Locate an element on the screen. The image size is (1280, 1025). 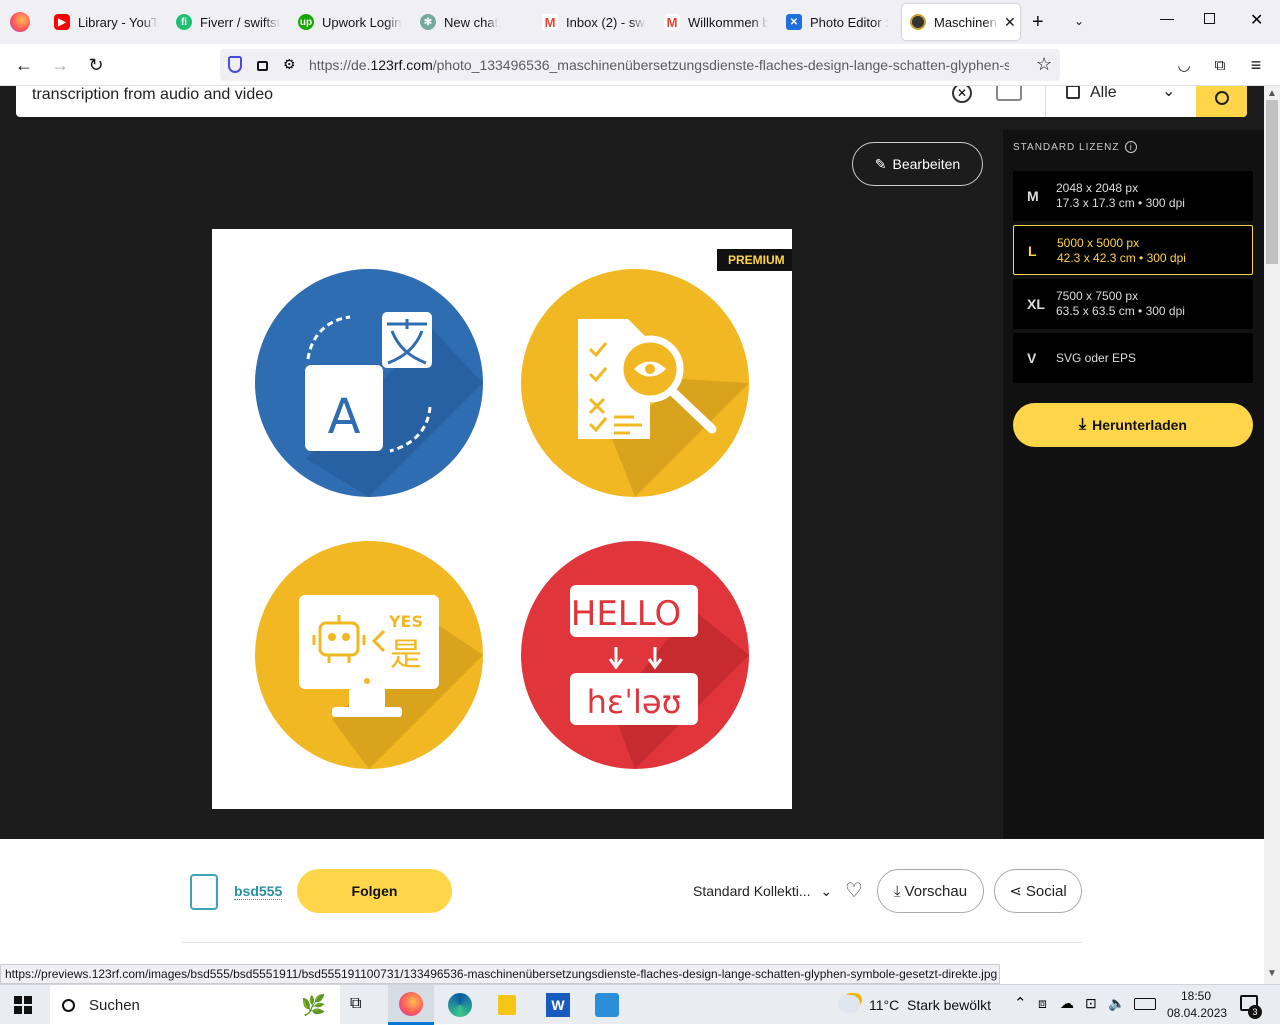
tab-photo-editor: ✕ Photo Editor : Pixlr is located at coordinates (838, 22).